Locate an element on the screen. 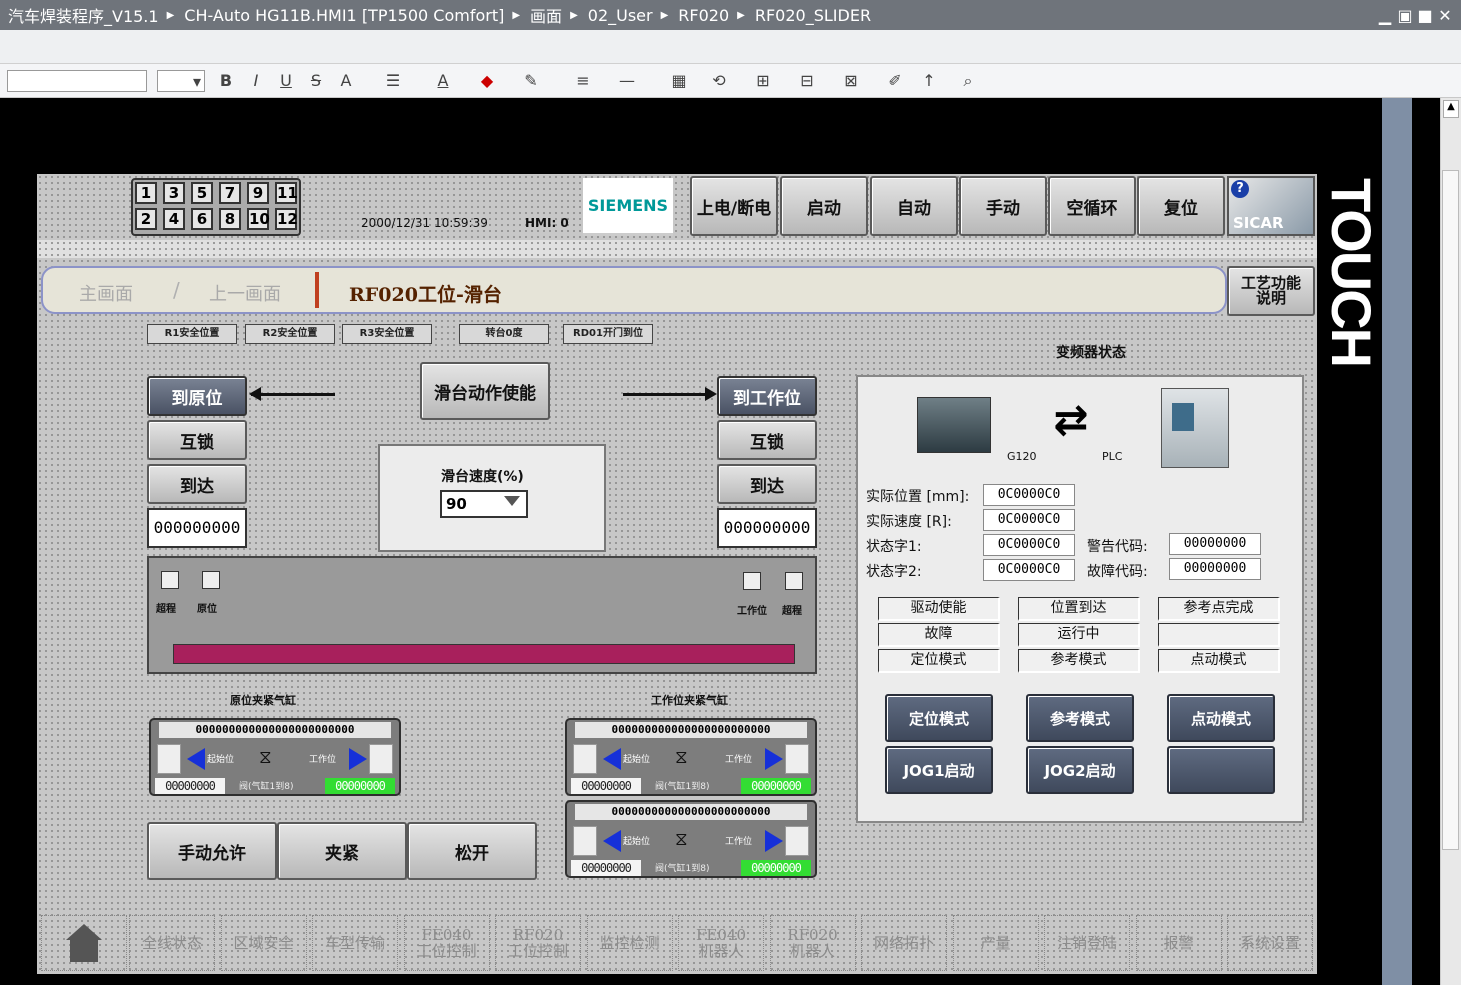  nav-button: 区域安全 is located at coordinates (263, 943).